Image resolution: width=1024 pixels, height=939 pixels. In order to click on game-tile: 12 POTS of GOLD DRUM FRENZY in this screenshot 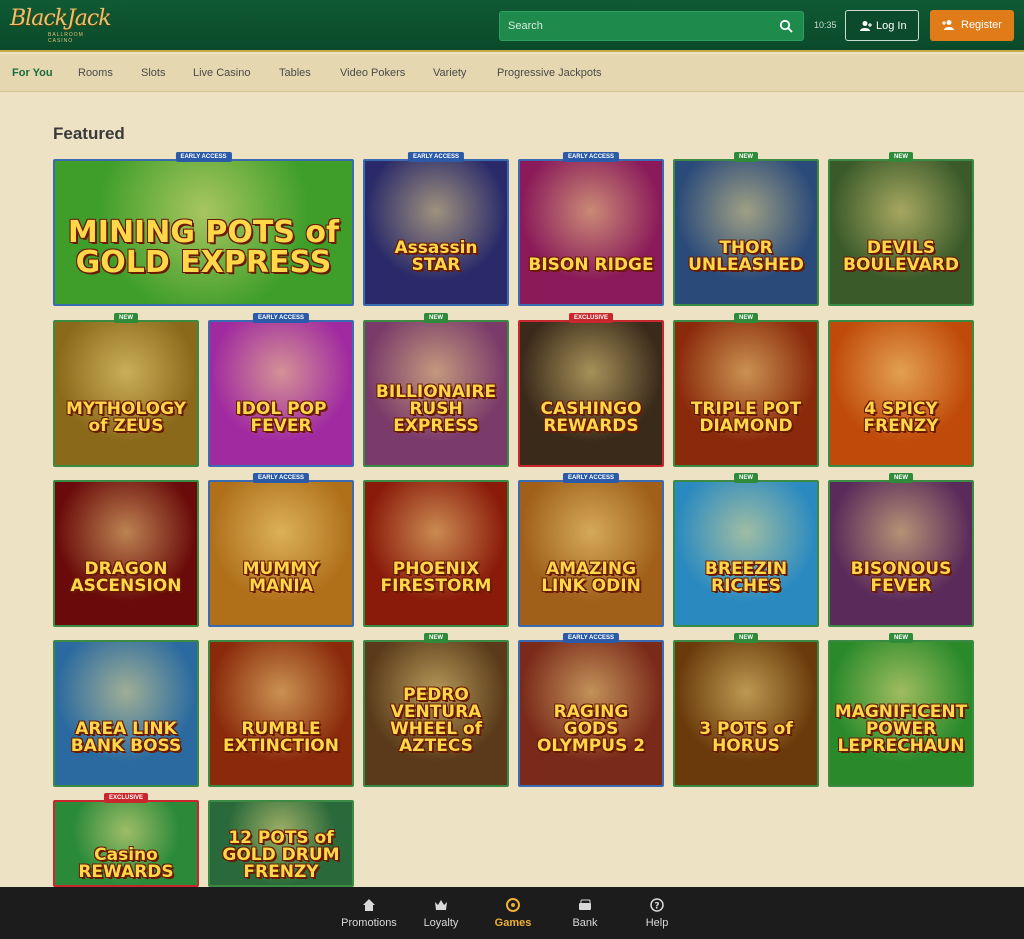, I will do `click(281, 843)`.